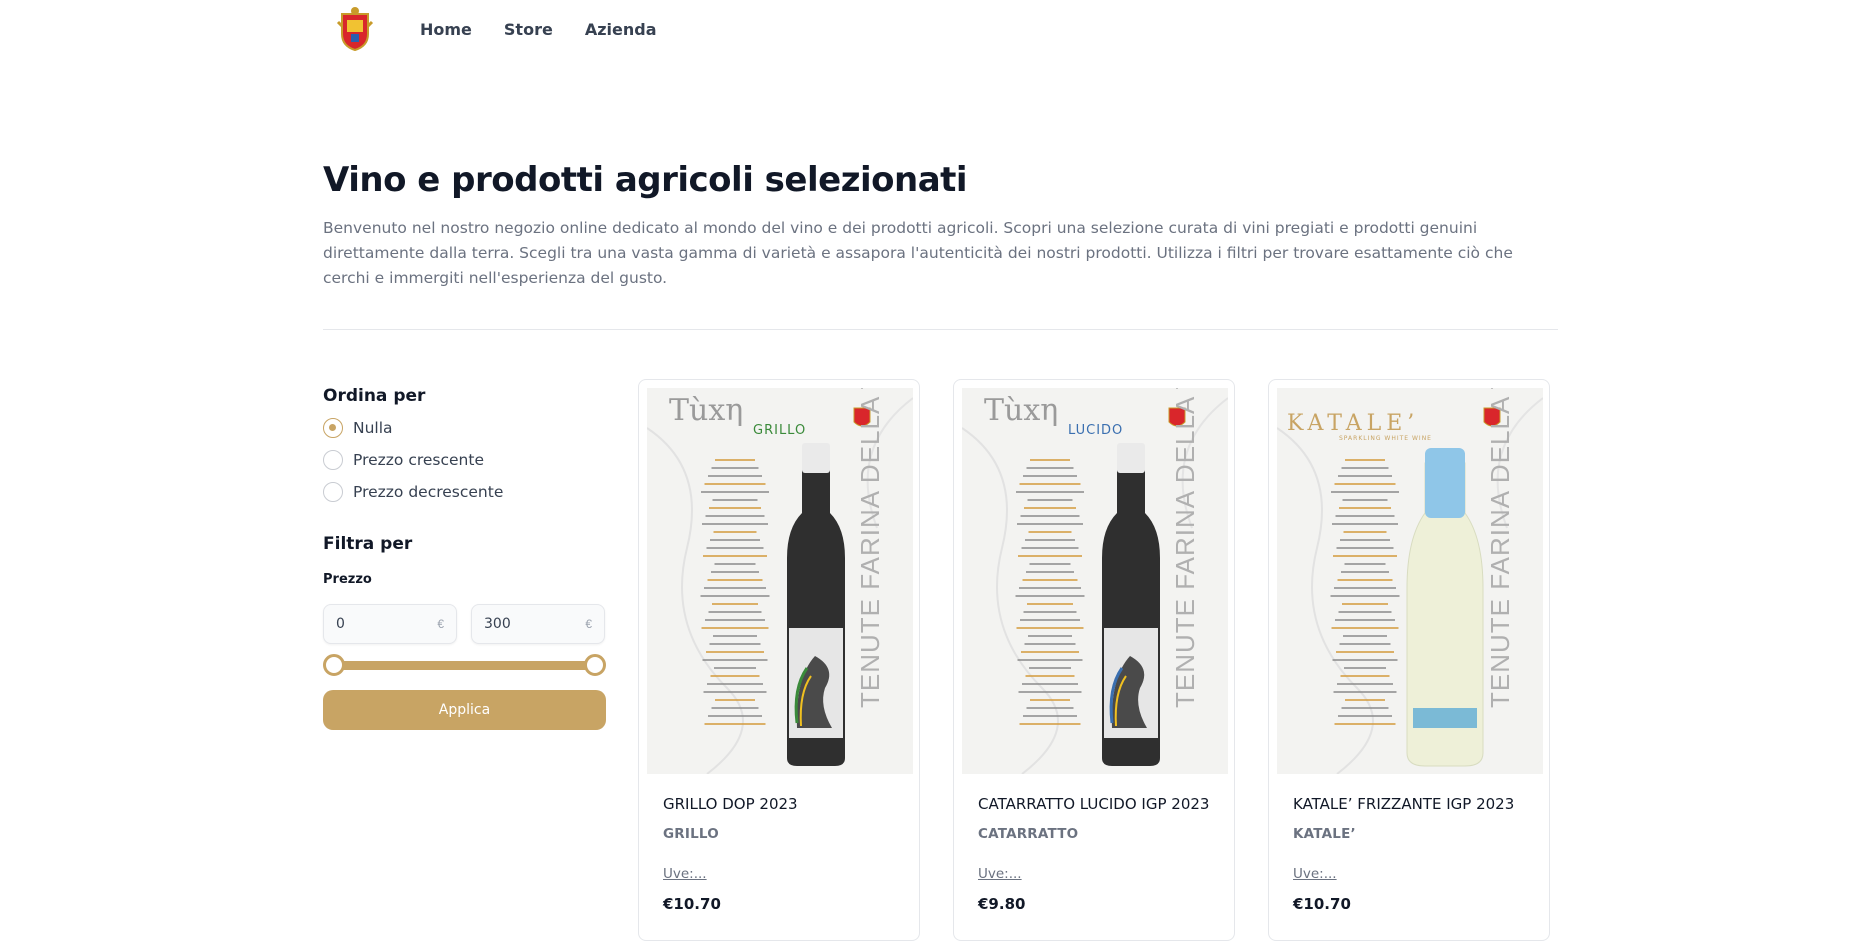 The image size is (1853, 952). I want to click on apply-filter-button: Applica, so click(464, 710).